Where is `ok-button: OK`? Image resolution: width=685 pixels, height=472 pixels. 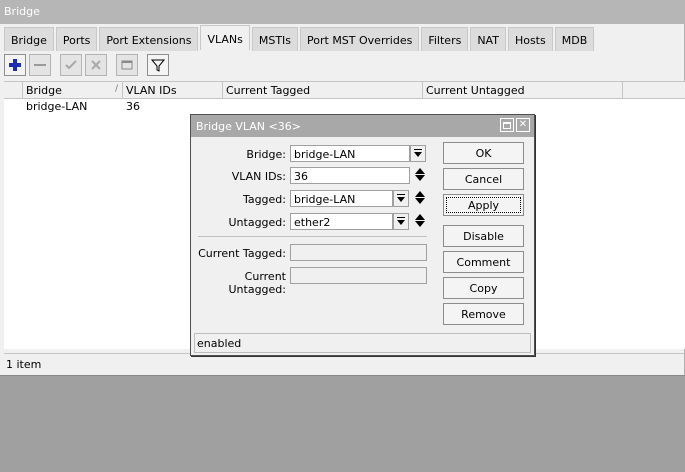
ok-button: OK is located at coordinates (483, 153).